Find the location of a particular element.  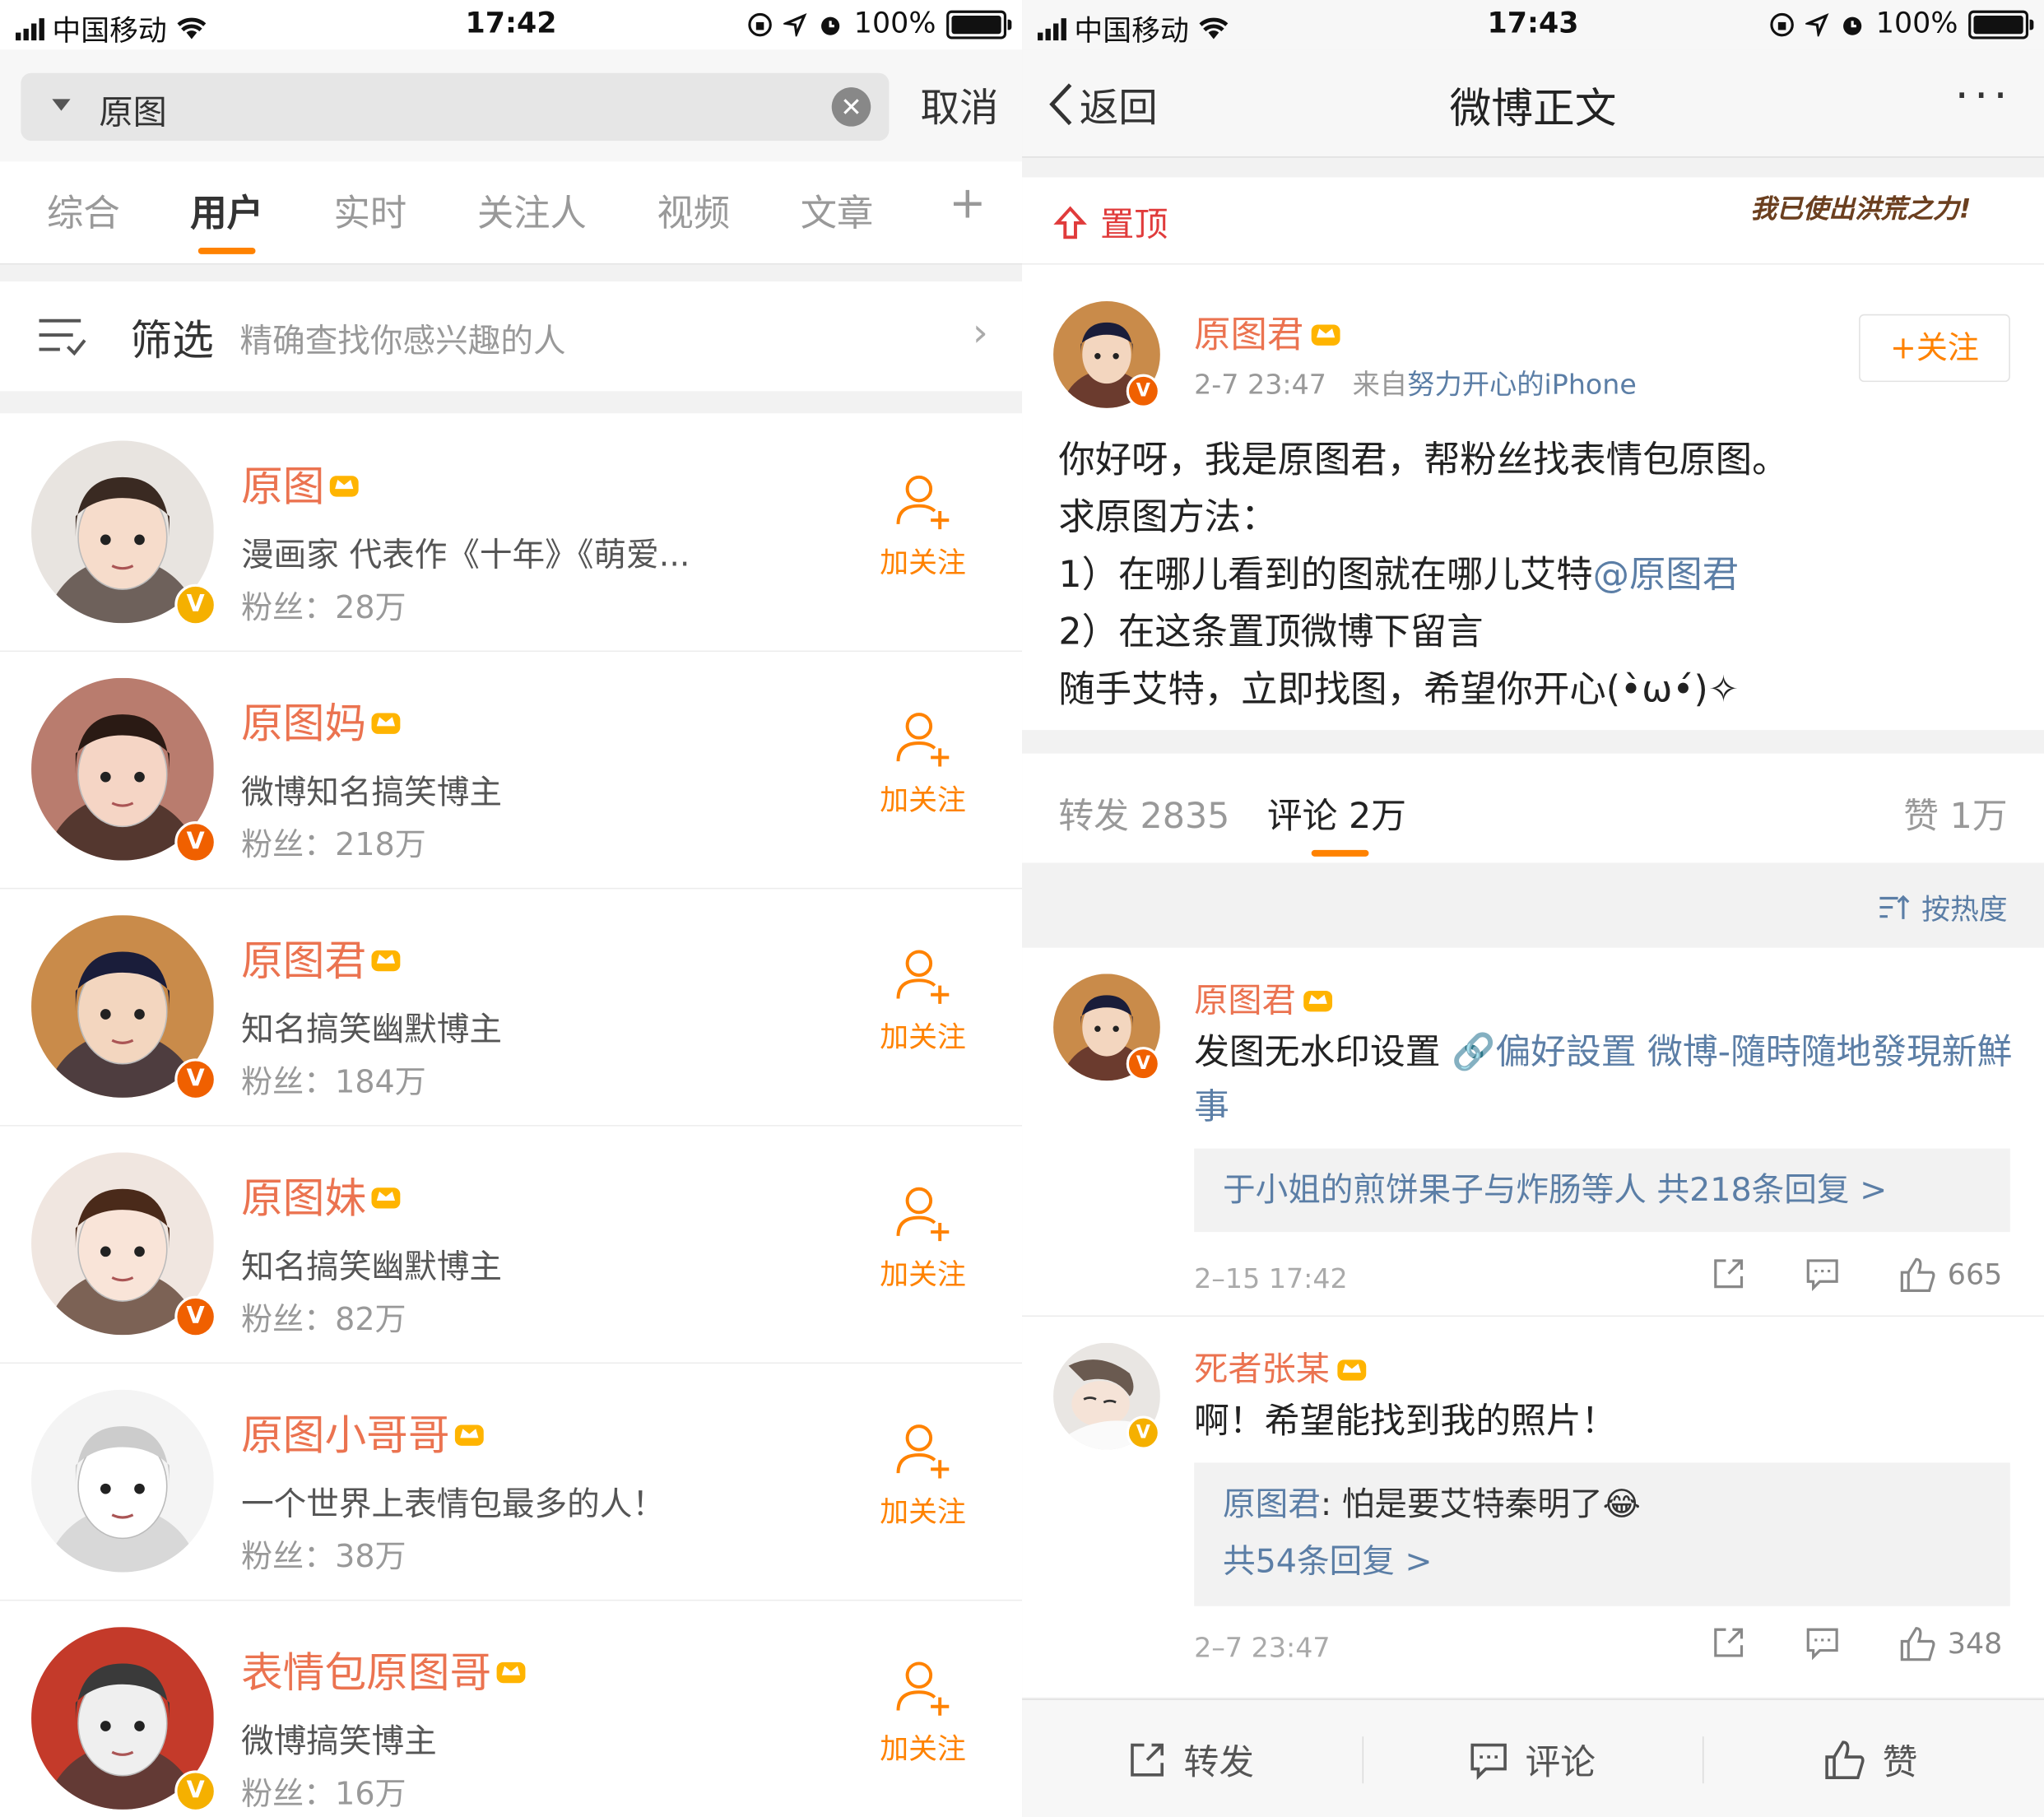

post-meta: 2-7 23:47 来自努力开心的iPhone is located at coordinates (1416, 383).